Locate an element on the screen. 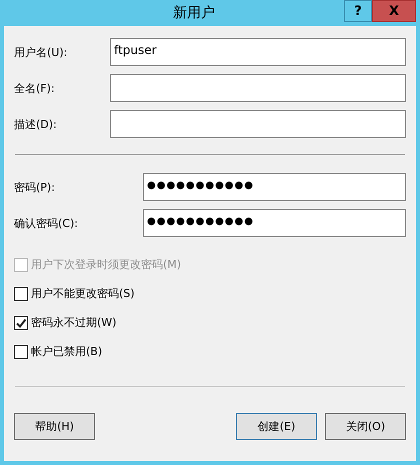 The height and width of the screenshot is (465, 420). window-title: 新用户 is located at coordinates (194, 13).